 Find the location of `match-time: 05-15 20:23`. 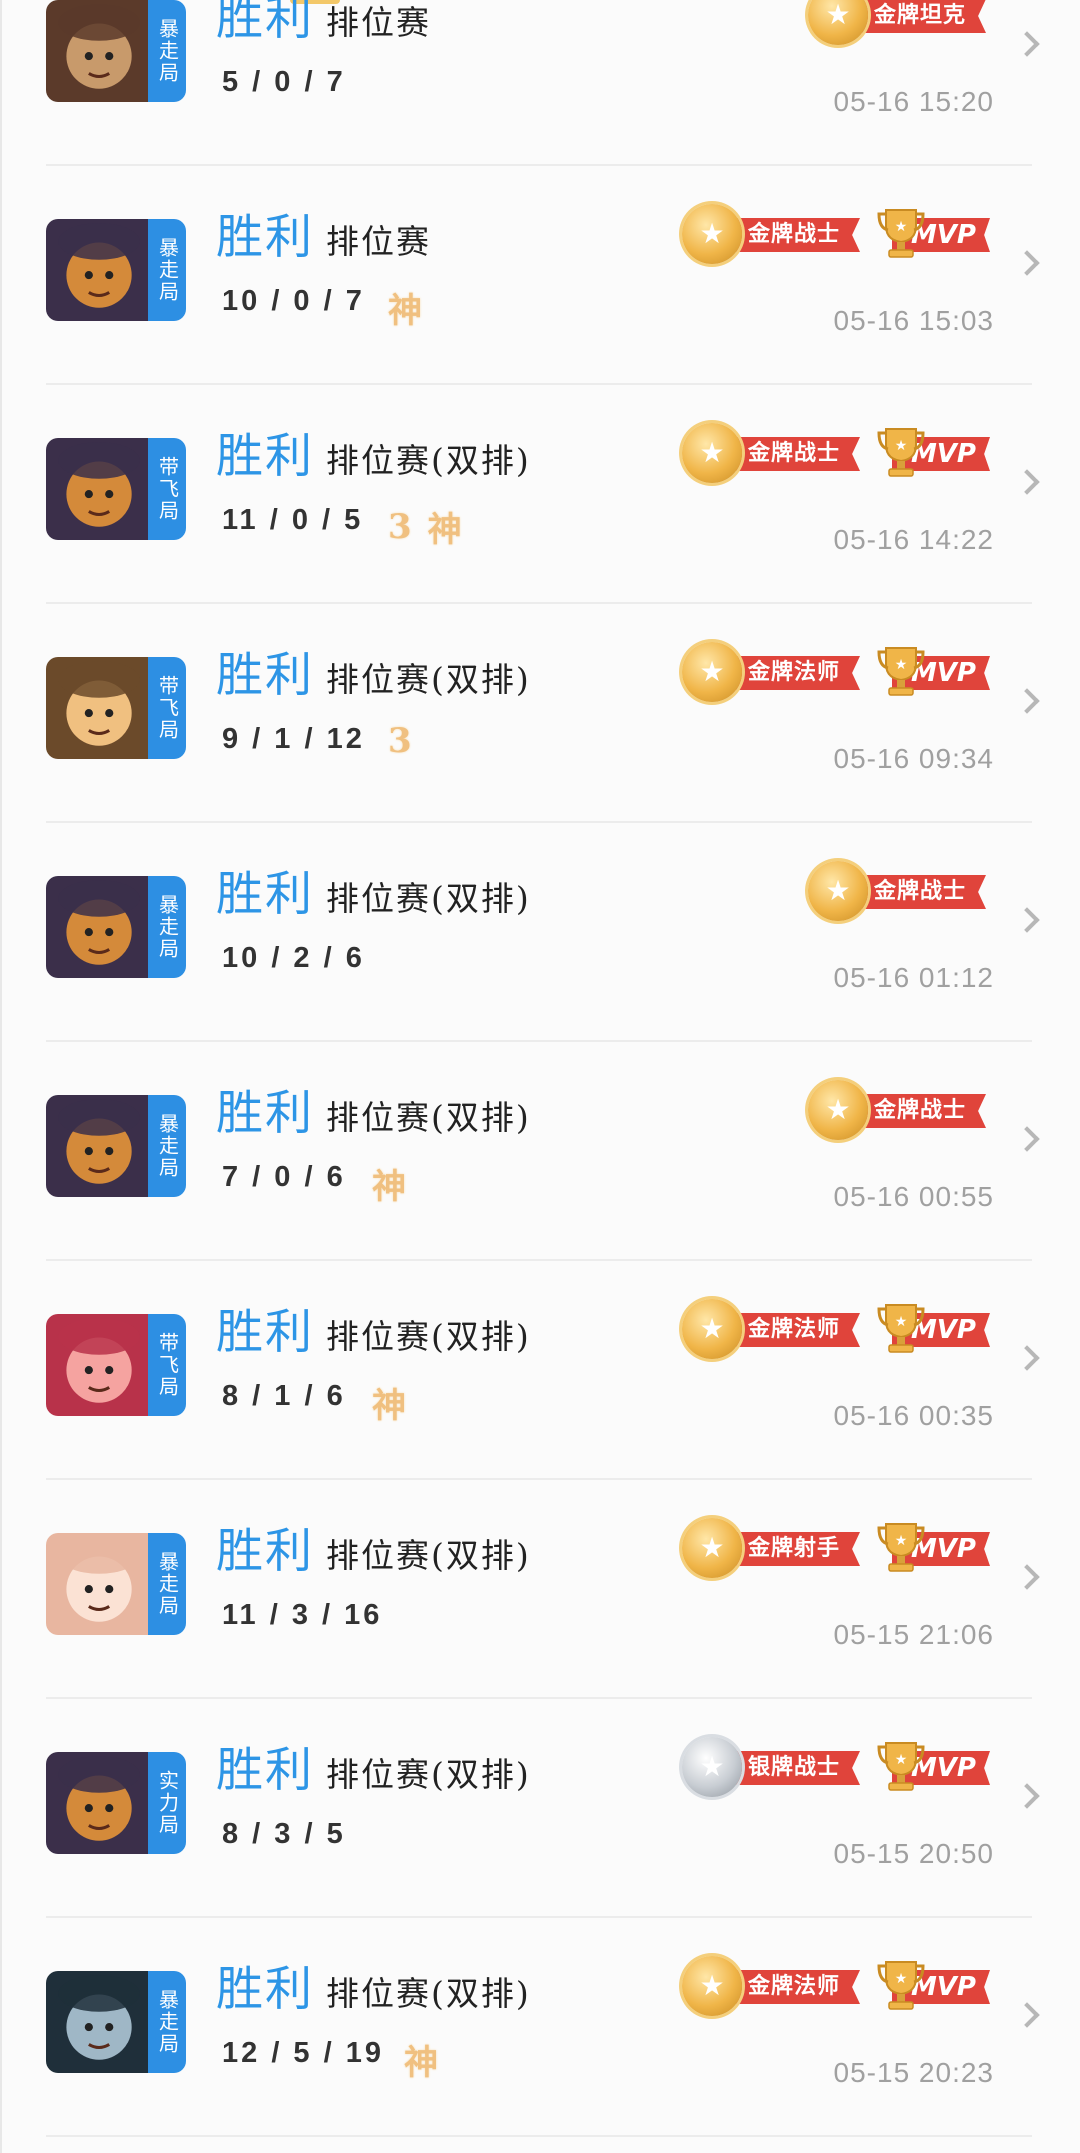

match-time: 05-15 20:23 is located at coordinates (913, 2072).